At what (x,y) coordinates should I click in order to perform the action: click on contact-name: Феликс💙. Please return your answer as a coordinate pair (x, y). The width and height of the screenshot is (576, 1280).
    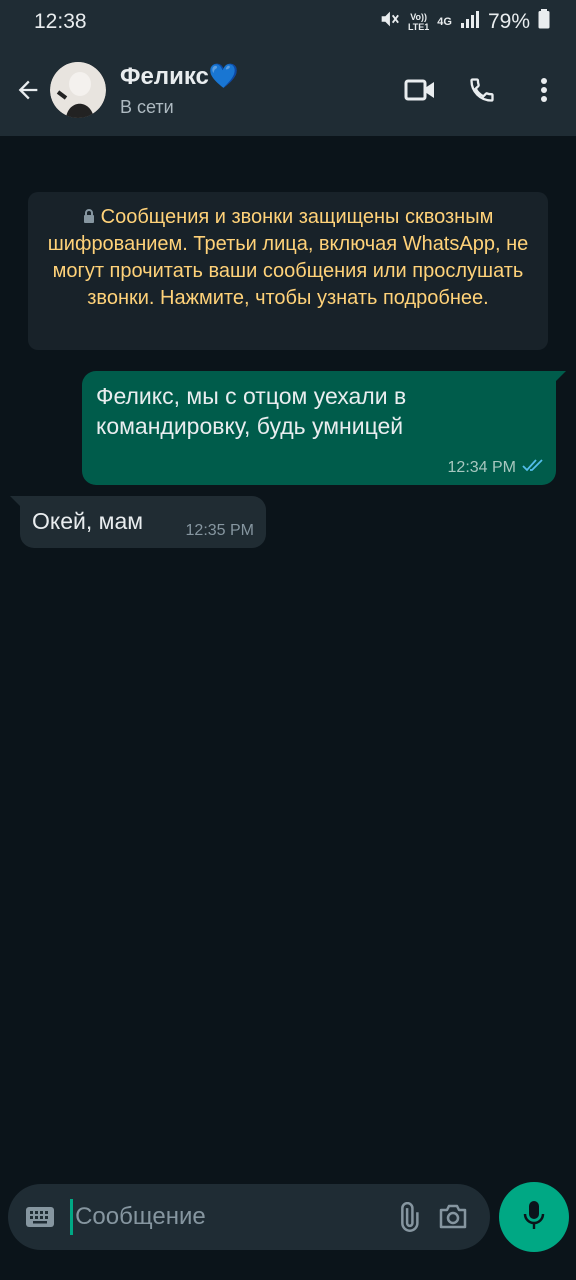
    Looking at the image, I should click on (179, 76).